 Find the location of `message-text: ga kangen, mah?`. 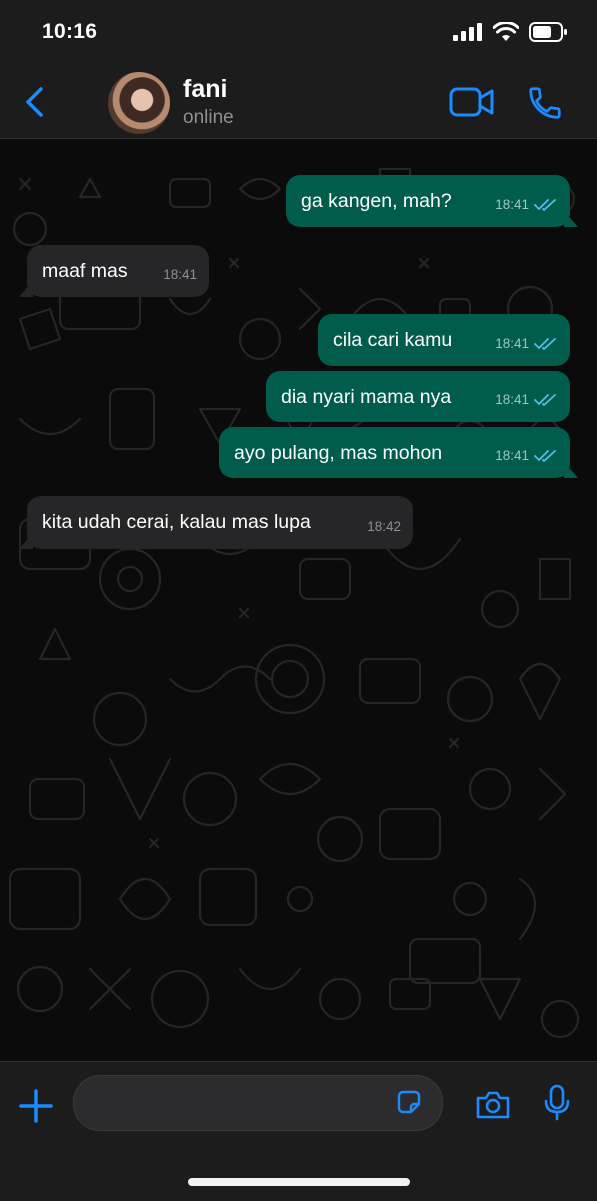

message-text: ga kangen, mah? is located at coordinates (376, 201).